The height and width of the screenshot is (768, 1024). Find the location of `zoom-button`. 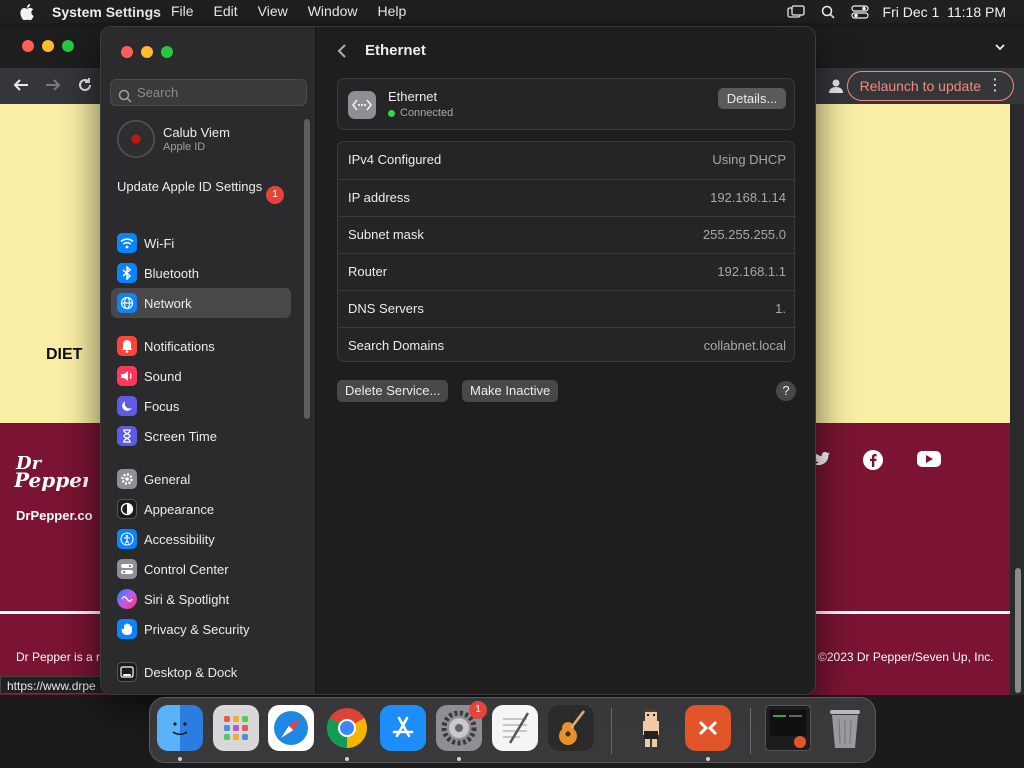

zoom-button is located at coordinates (167, 52).